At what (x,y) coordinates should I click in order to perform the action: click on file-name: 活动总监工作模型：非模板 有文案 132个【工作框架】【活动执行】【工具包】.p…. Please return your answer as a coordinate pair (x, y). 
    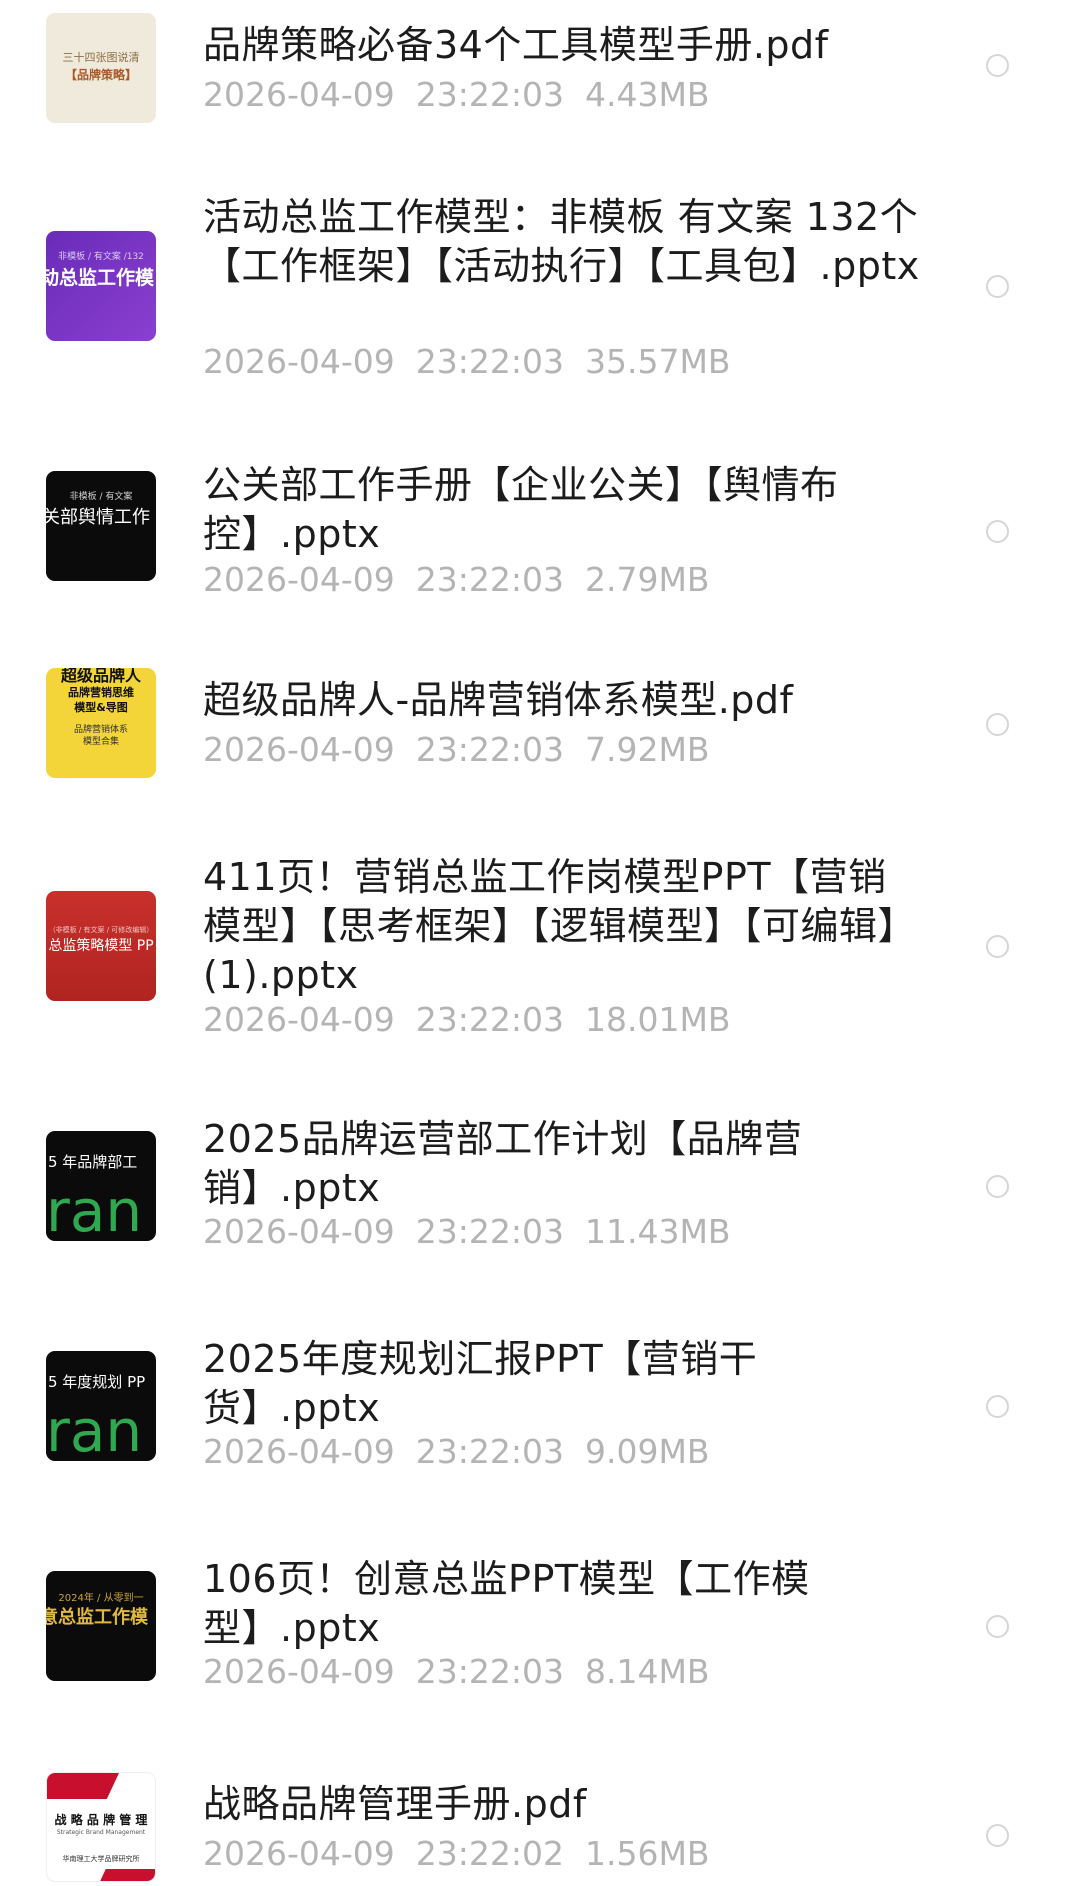
    Looking at the image, I should click on (561, 241).